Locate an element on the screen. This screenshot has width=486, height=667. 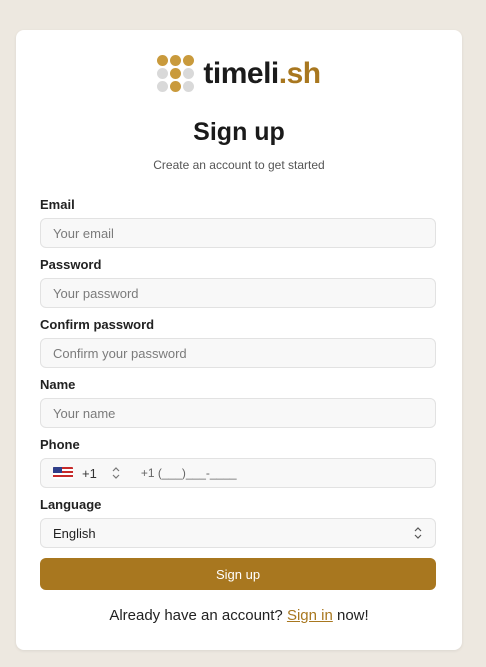
brand-name-accent: .sh is located at coordinates (299, 73).